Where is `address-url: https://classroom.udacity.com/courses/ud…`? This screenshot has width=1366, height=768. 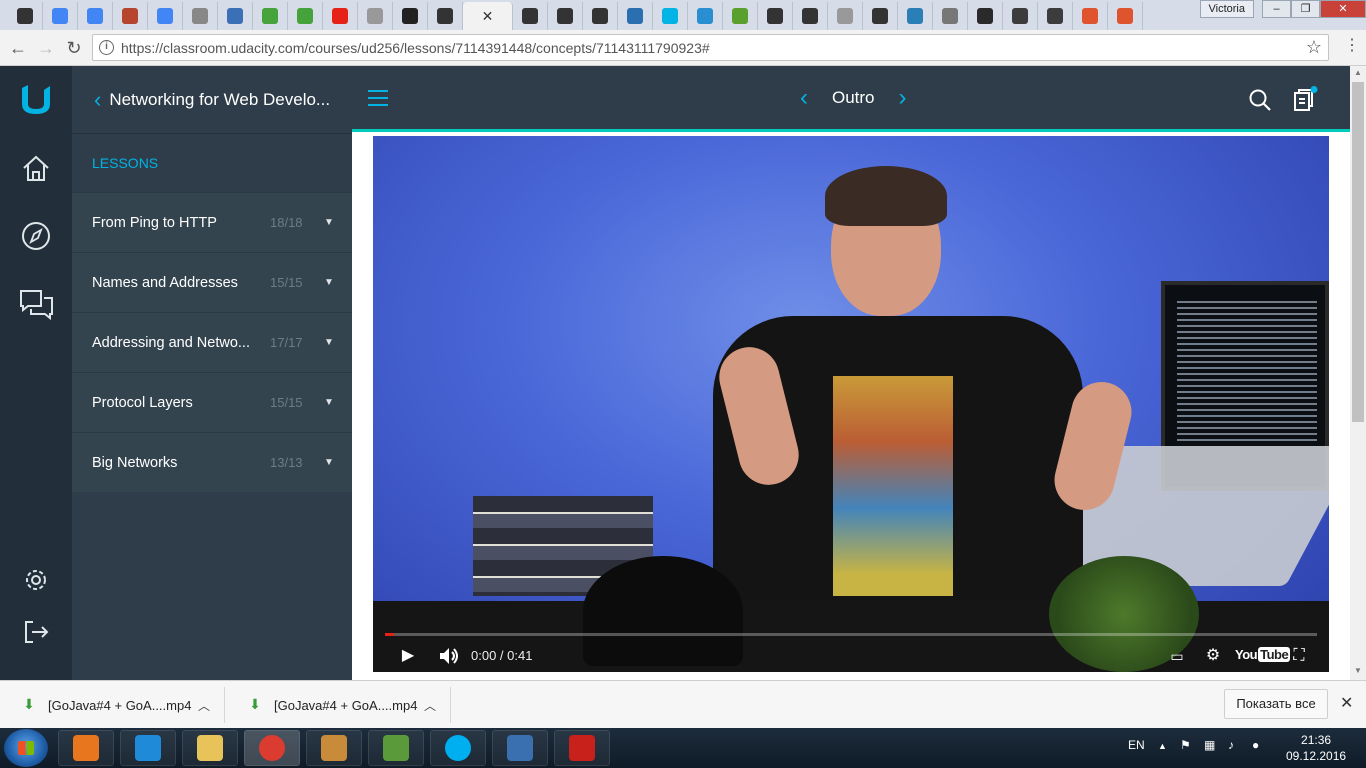 address-url: https://classroom.udacity.com/courses/ud… is located at coordinates (415, 48).